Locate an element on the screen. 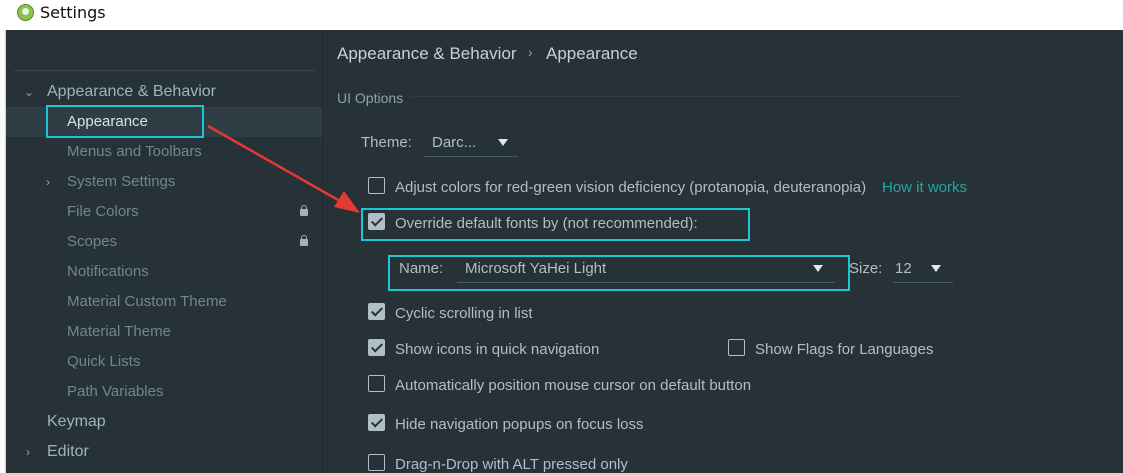 This screenshot has height=473, width=1123. font-size-dropdown: 12 is located at coordinates (923, 269).